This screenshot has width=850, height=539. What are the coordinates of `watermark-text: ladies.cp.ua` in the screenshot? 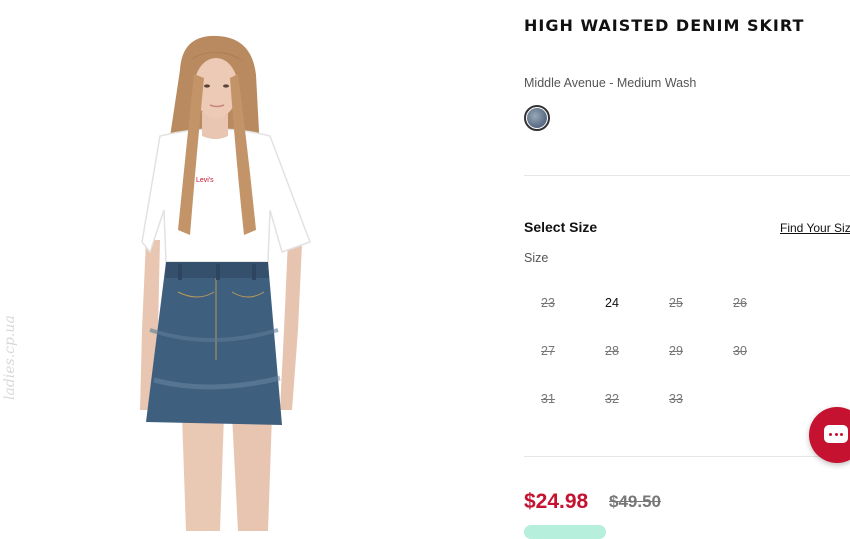 It's located at (10, 357).